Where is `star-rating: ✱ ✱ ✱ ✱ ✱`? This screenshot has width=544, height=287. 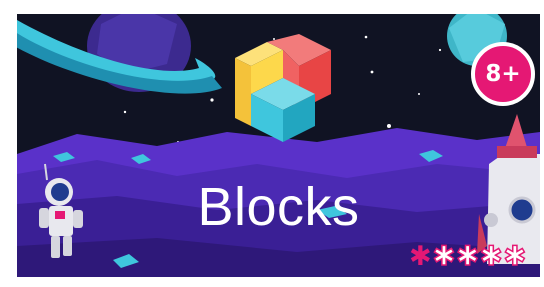
star-rating: ✱ ✱ ✱ ✱ ✱ is located at coordinates (468, 256).